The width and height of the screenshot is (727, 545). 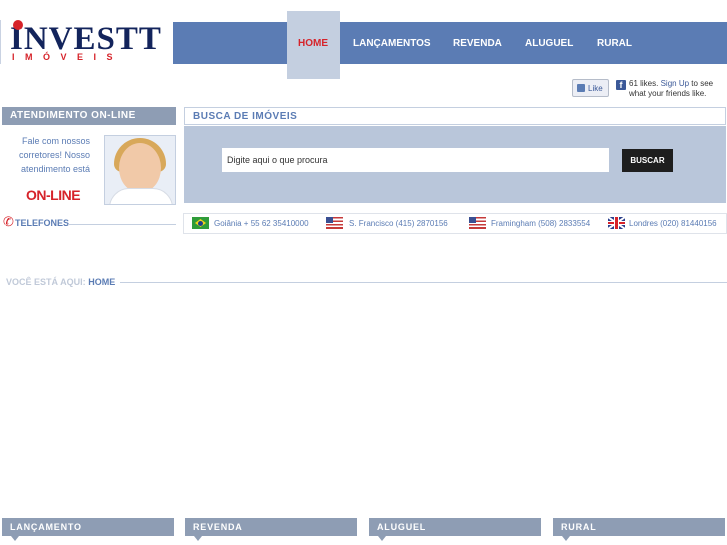 I want to click on bottom-tab-lancamento: LANÇAMENTO, so click(x=88, y=529).